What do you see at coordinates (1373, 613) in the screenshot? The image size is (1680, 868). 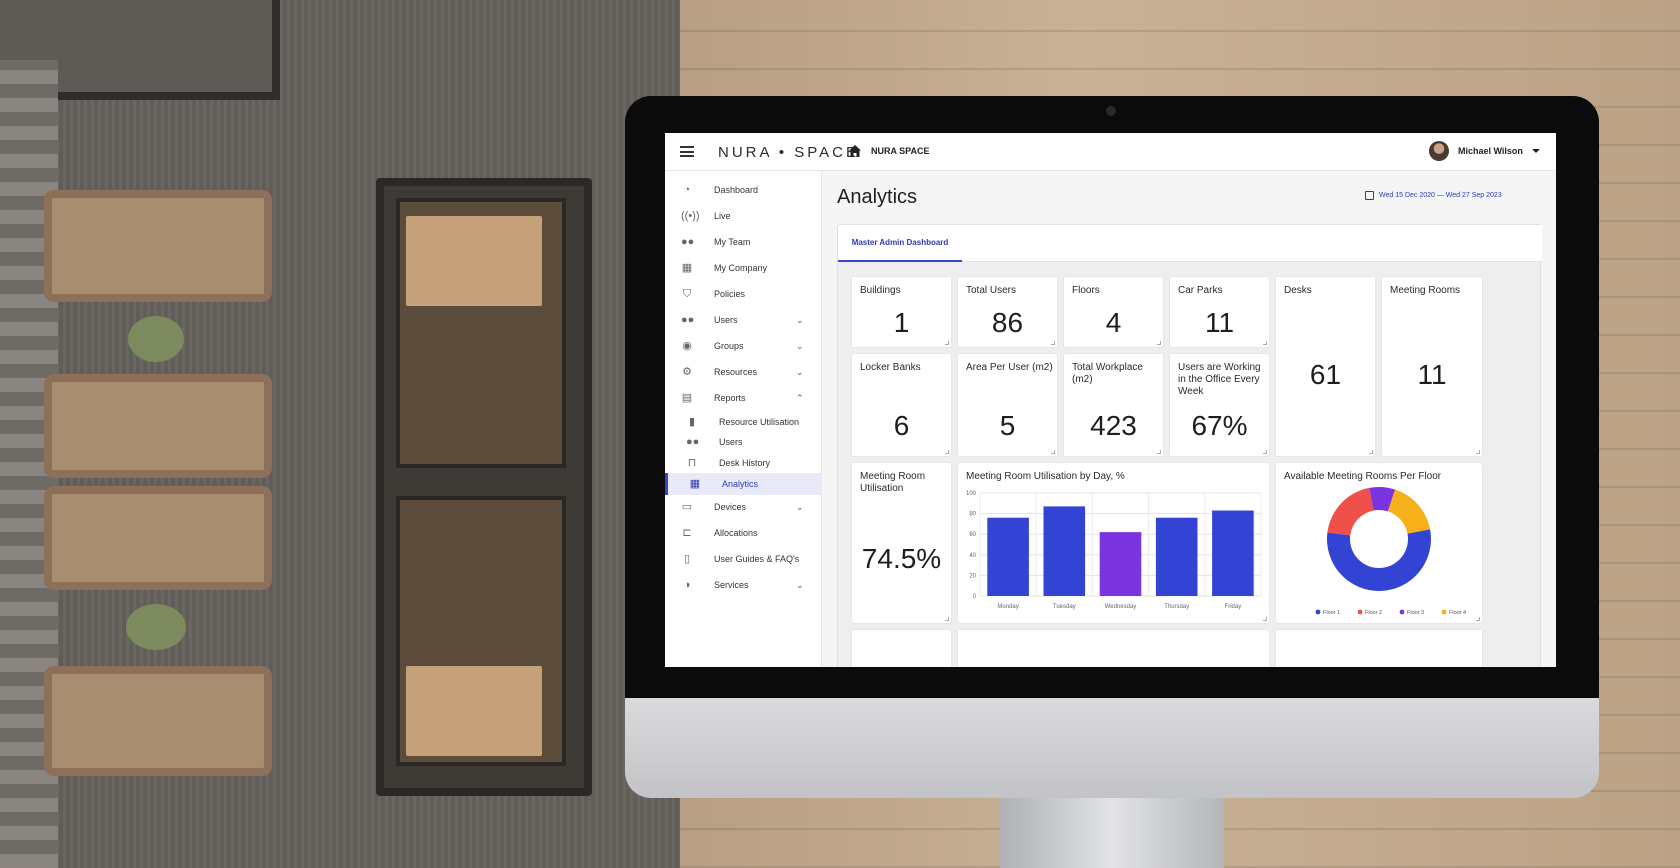 I see `legend-label: Floor 2` at bounding box center [1373, 613].